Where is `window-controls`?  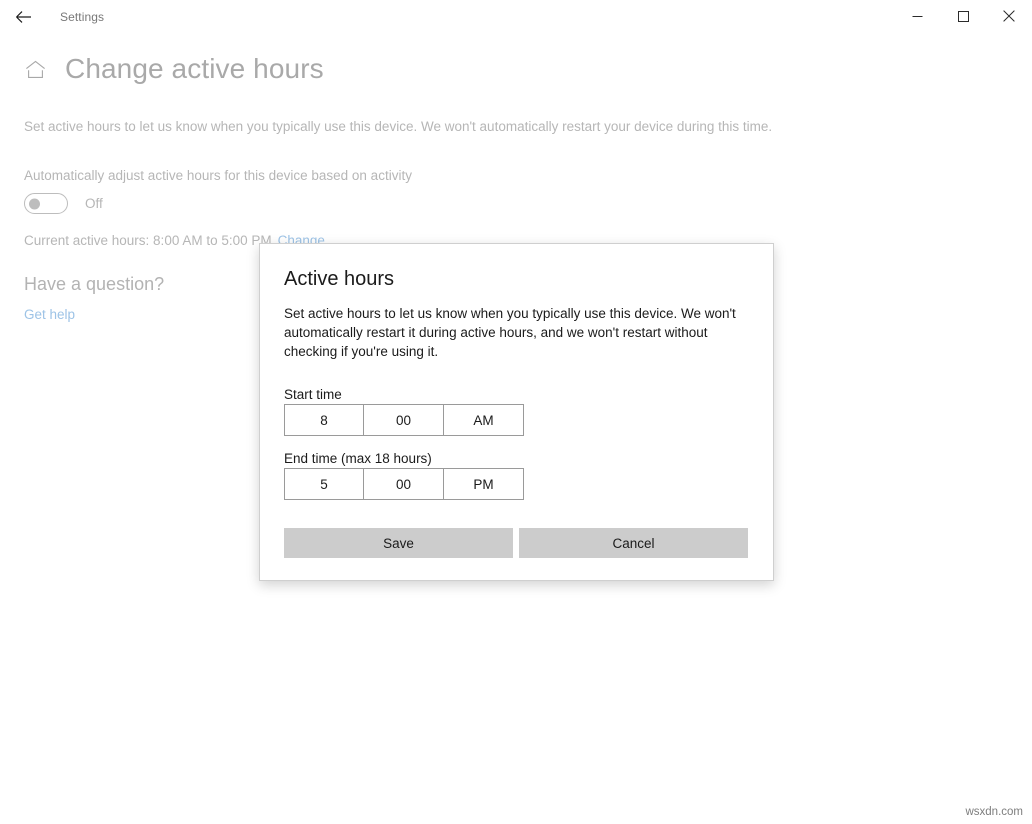
window-controls is located at coordinates (963, 16).